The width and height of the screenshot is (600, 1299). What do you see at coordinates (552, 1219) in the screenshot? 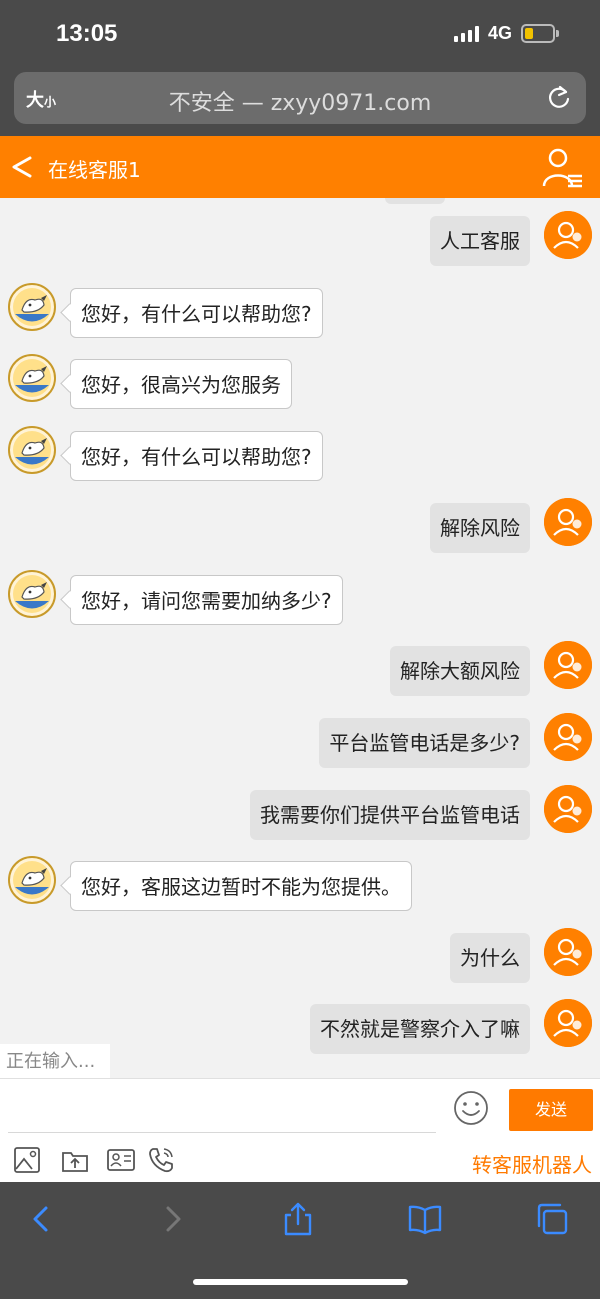
I see `tabs-icon` at bounding box center [552, 1219].